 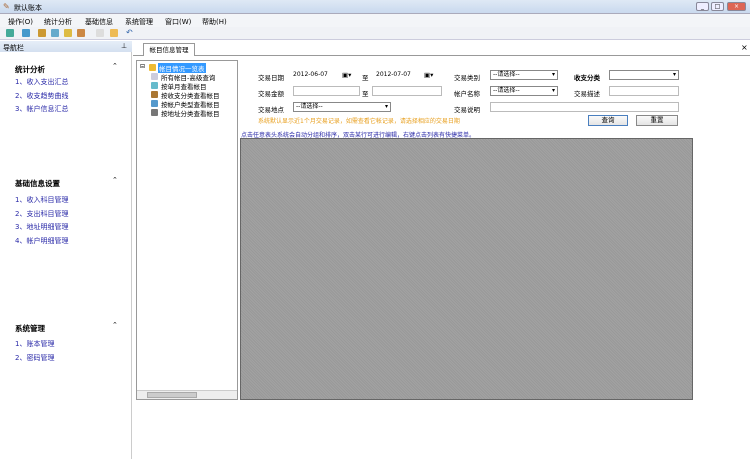 What do you see at coordinates (28, 8) in the screenshot?
I see `window-title: 默认账本` at bounding box center [28, 8].